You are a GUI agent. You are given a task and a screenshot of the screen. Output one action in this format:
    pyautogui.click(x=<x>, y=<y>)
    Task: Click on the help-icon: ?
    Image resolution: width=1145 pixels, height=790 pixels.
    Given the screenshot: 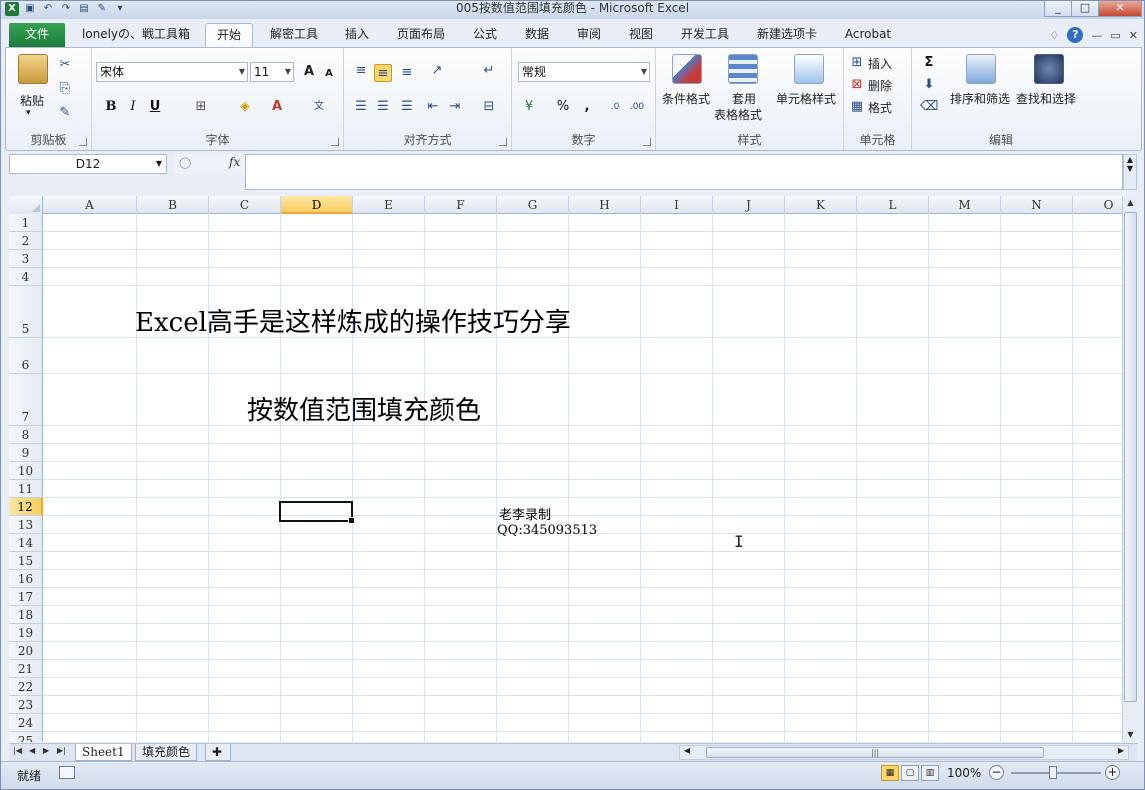 What is the action you would take?
    pyautogui.click(x=1075, y=35)
    